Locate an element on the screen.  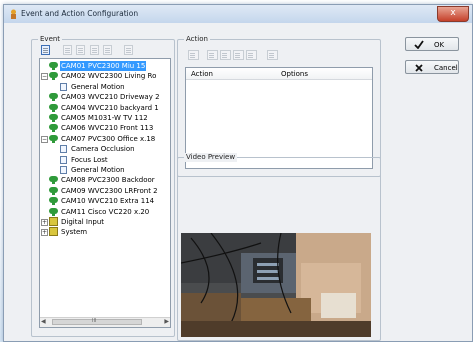
tree-item: CAM08 PVC2300 Backdoor is located at coordinates (105, 180).